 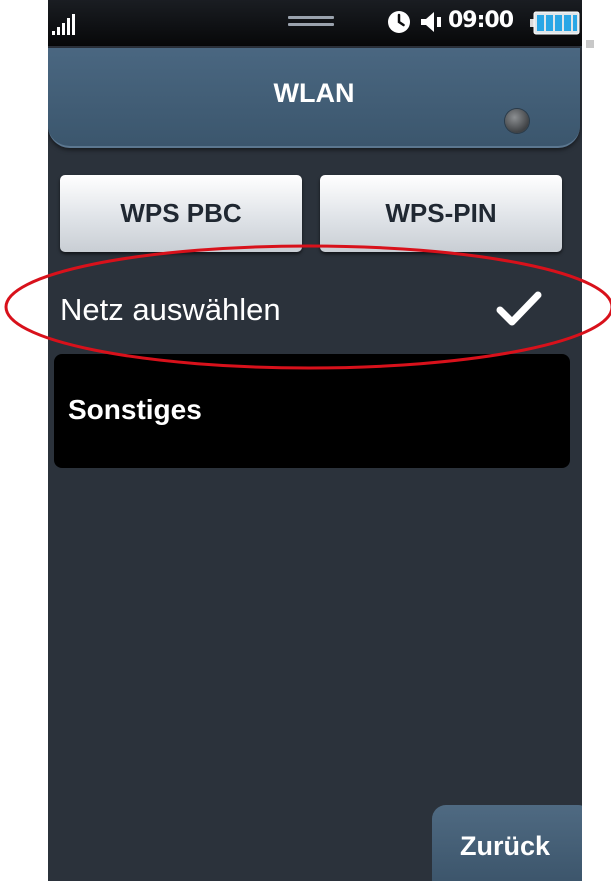 I want to click on list-item-label: Netz auswählen, so click(x=170, y=309).